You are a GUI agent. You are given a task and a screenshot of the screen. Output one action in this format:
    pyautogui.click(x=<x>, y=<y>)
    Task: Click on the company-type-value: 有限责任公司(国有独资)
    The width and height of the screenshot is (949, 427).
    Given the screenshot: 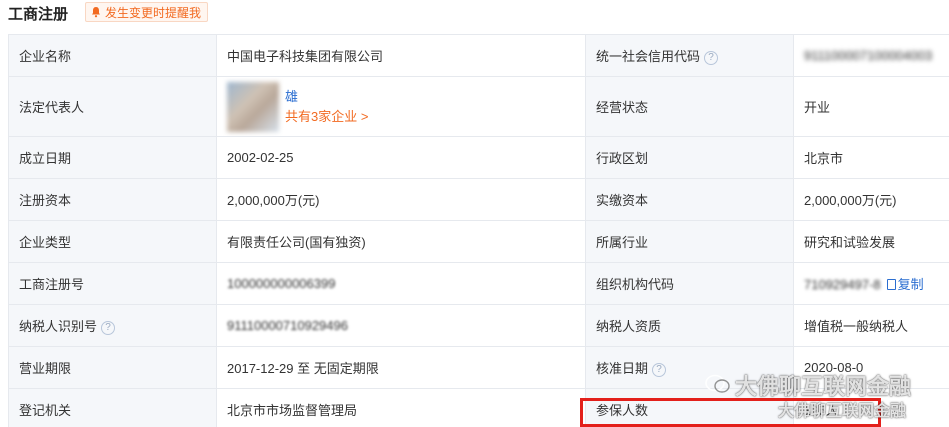 What is the action you would take?
    pyautogui.click(x=401, y=241)
    